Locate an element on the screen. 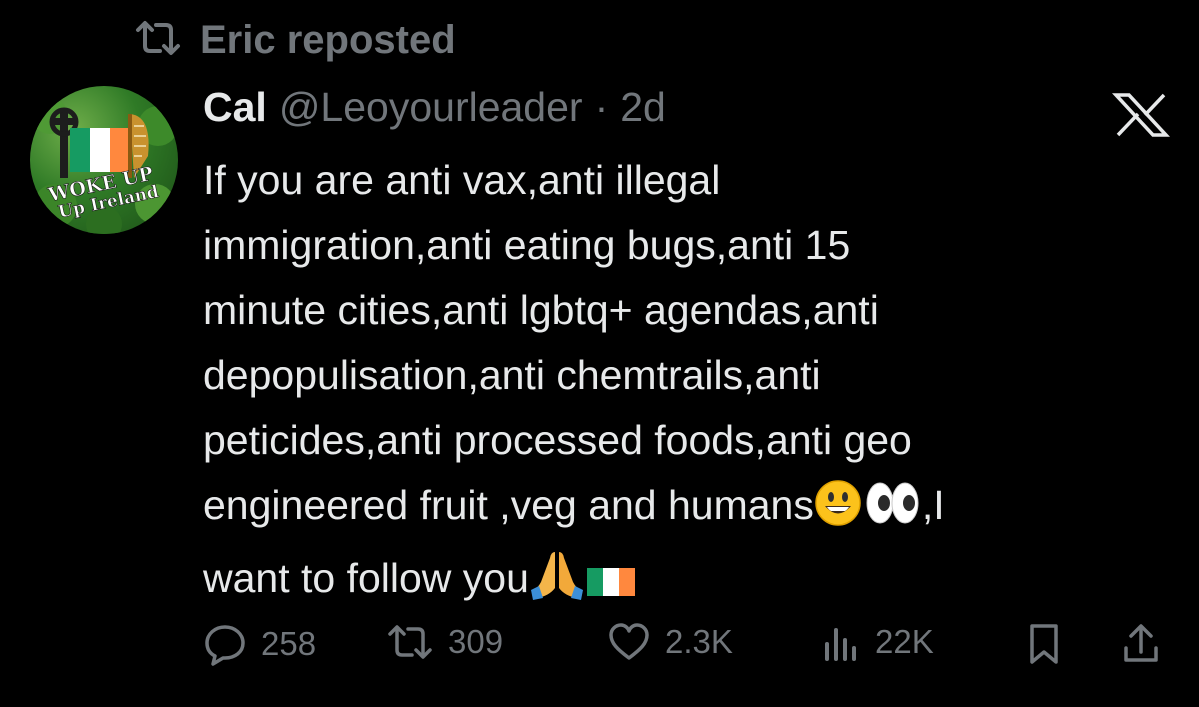  like-button: 2.3K is located at coordinates (670, 642).